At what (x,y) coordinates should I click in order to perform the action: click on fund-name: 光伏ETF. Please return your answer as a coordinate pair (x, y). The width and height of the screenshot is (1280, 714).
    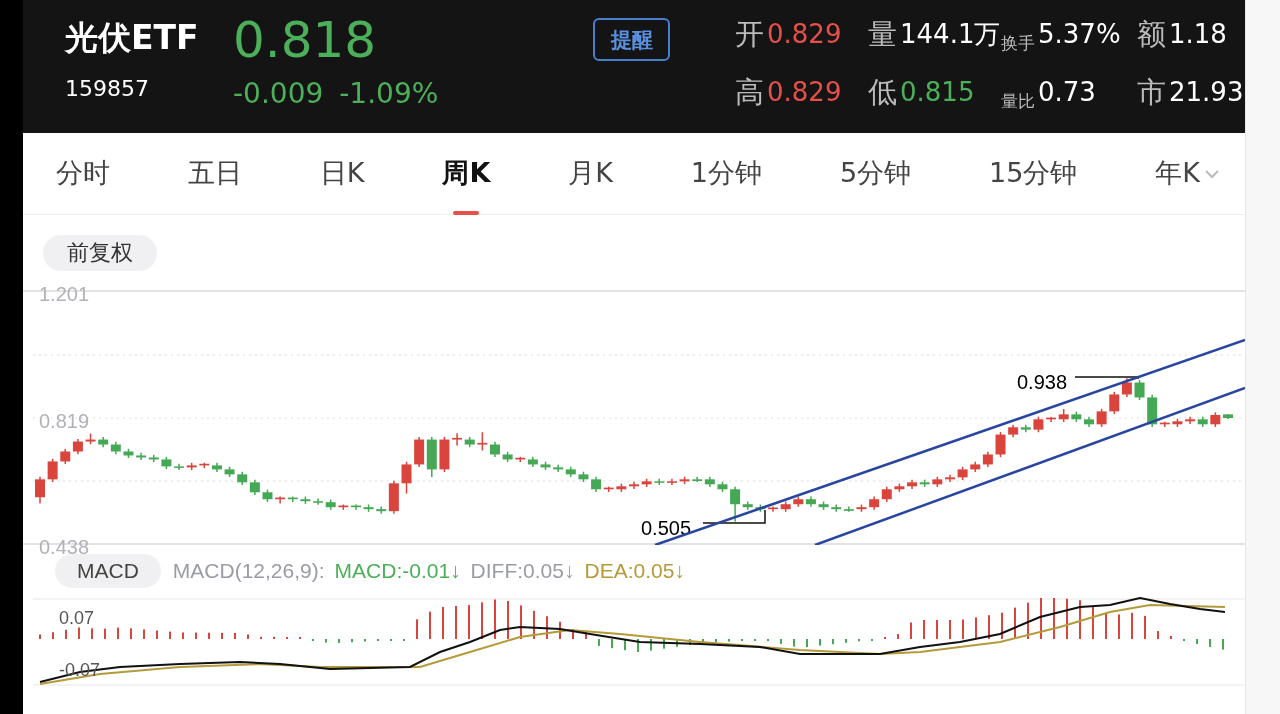
    Looking at the image, I should click on (132, 38).